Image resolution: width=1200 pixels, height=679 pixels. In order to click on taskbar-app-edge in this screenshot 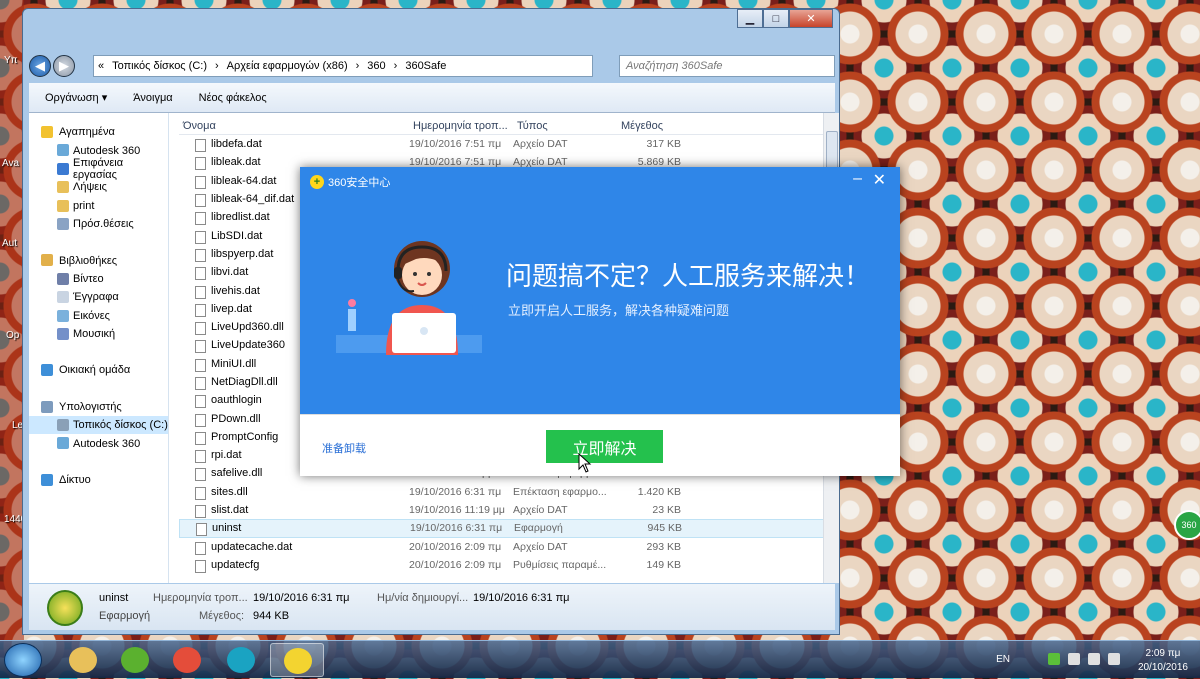, I will do `click(241, 660)`.